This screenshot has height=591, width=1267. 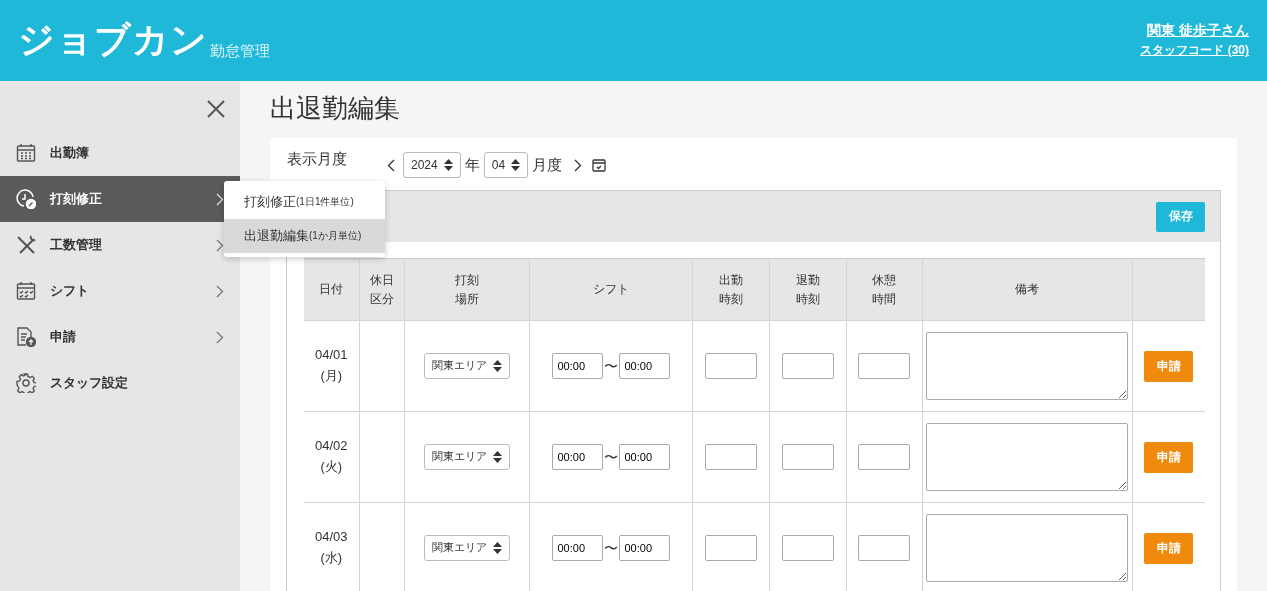 What do you see at coordinates (216, 109) in the screenshot?
I see `close-icon` at bounding box center [216, 109].